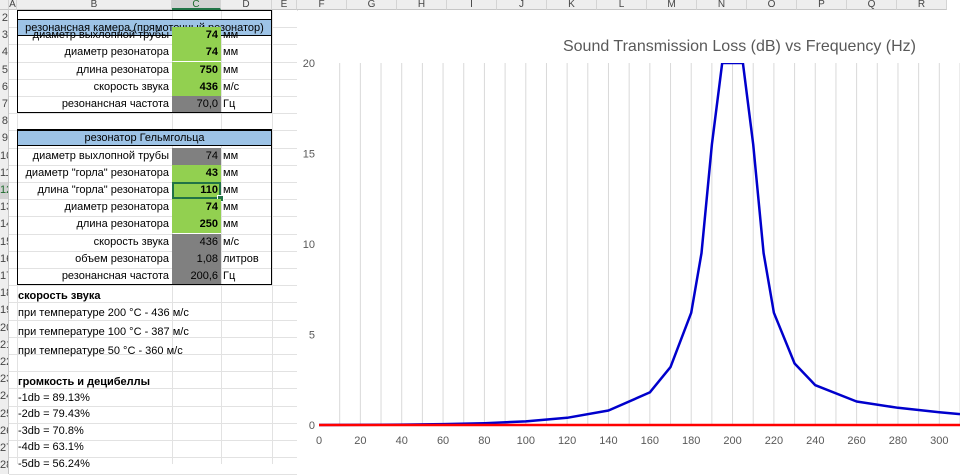 This screenshot has height=475, width=960. I want to click on row-header-14: 14, so click(4, 225).